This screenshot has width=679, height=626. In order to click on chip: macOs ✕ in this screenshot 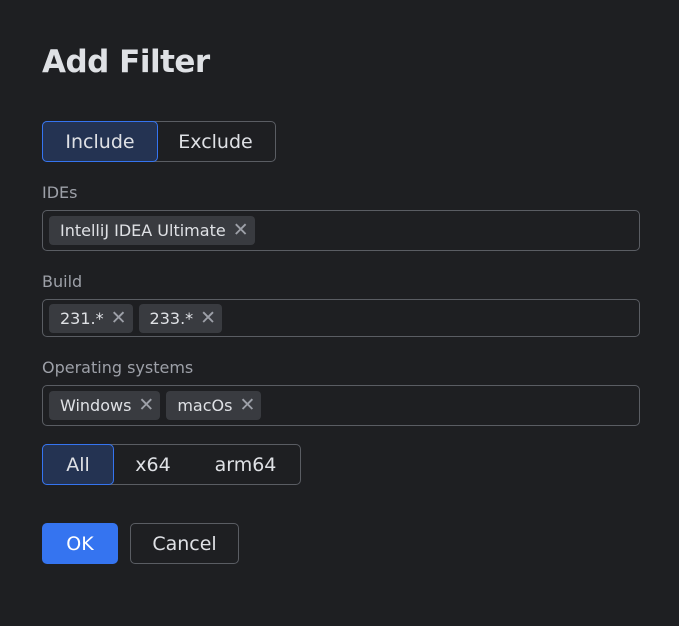, I will do `click(214, 405)`.